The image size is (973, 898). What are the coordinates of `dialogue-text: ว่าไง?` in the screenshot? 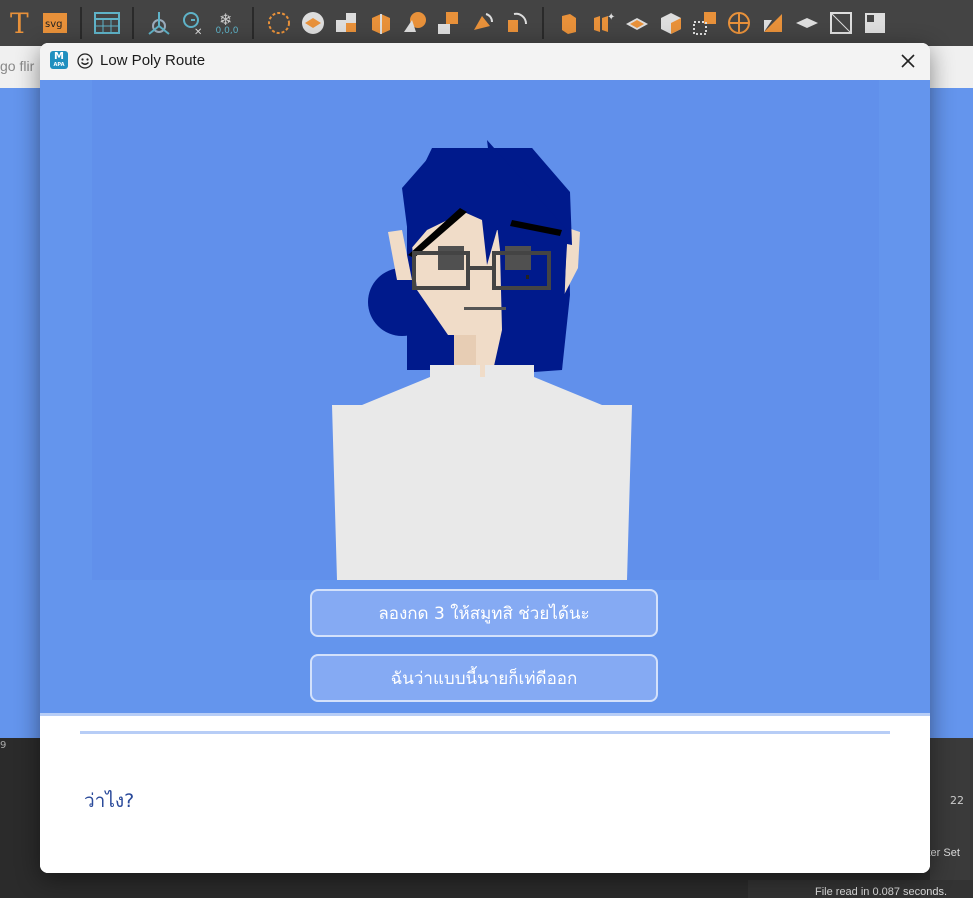 It's located at (109, 801).